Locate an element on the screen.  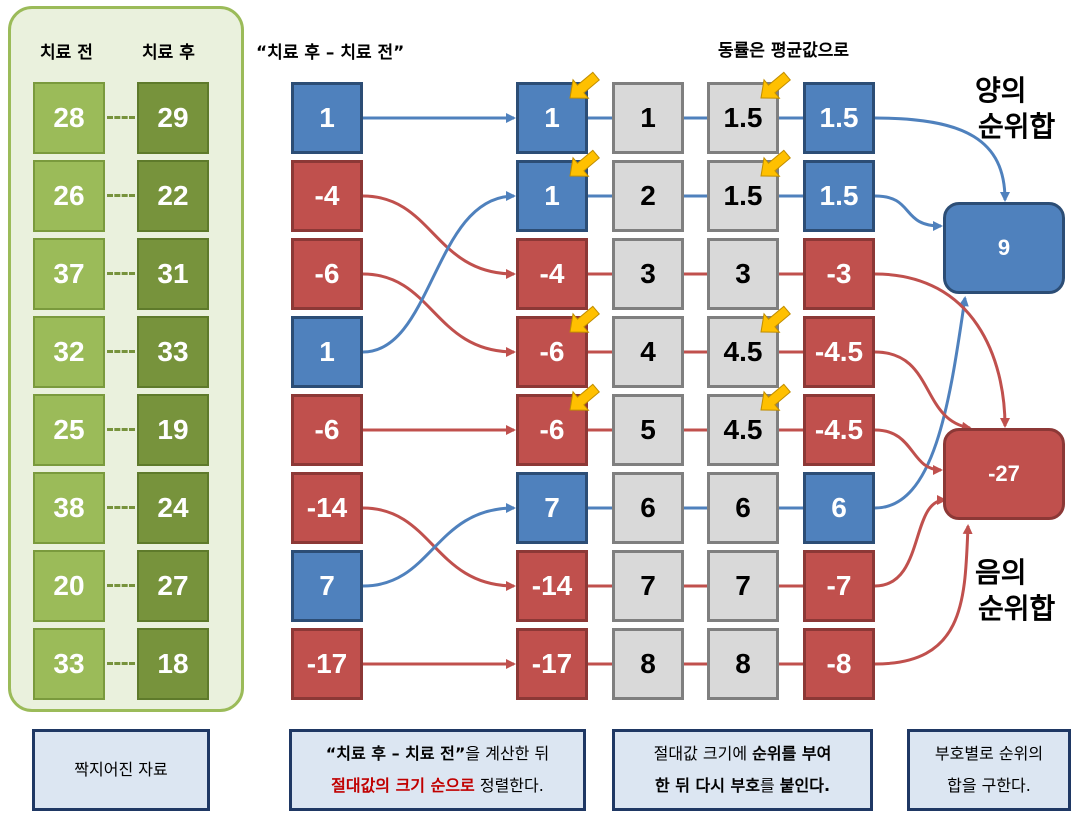
caption-sort-formula: “치료 후 – 치료 전” is located at coordinates (395, 753).